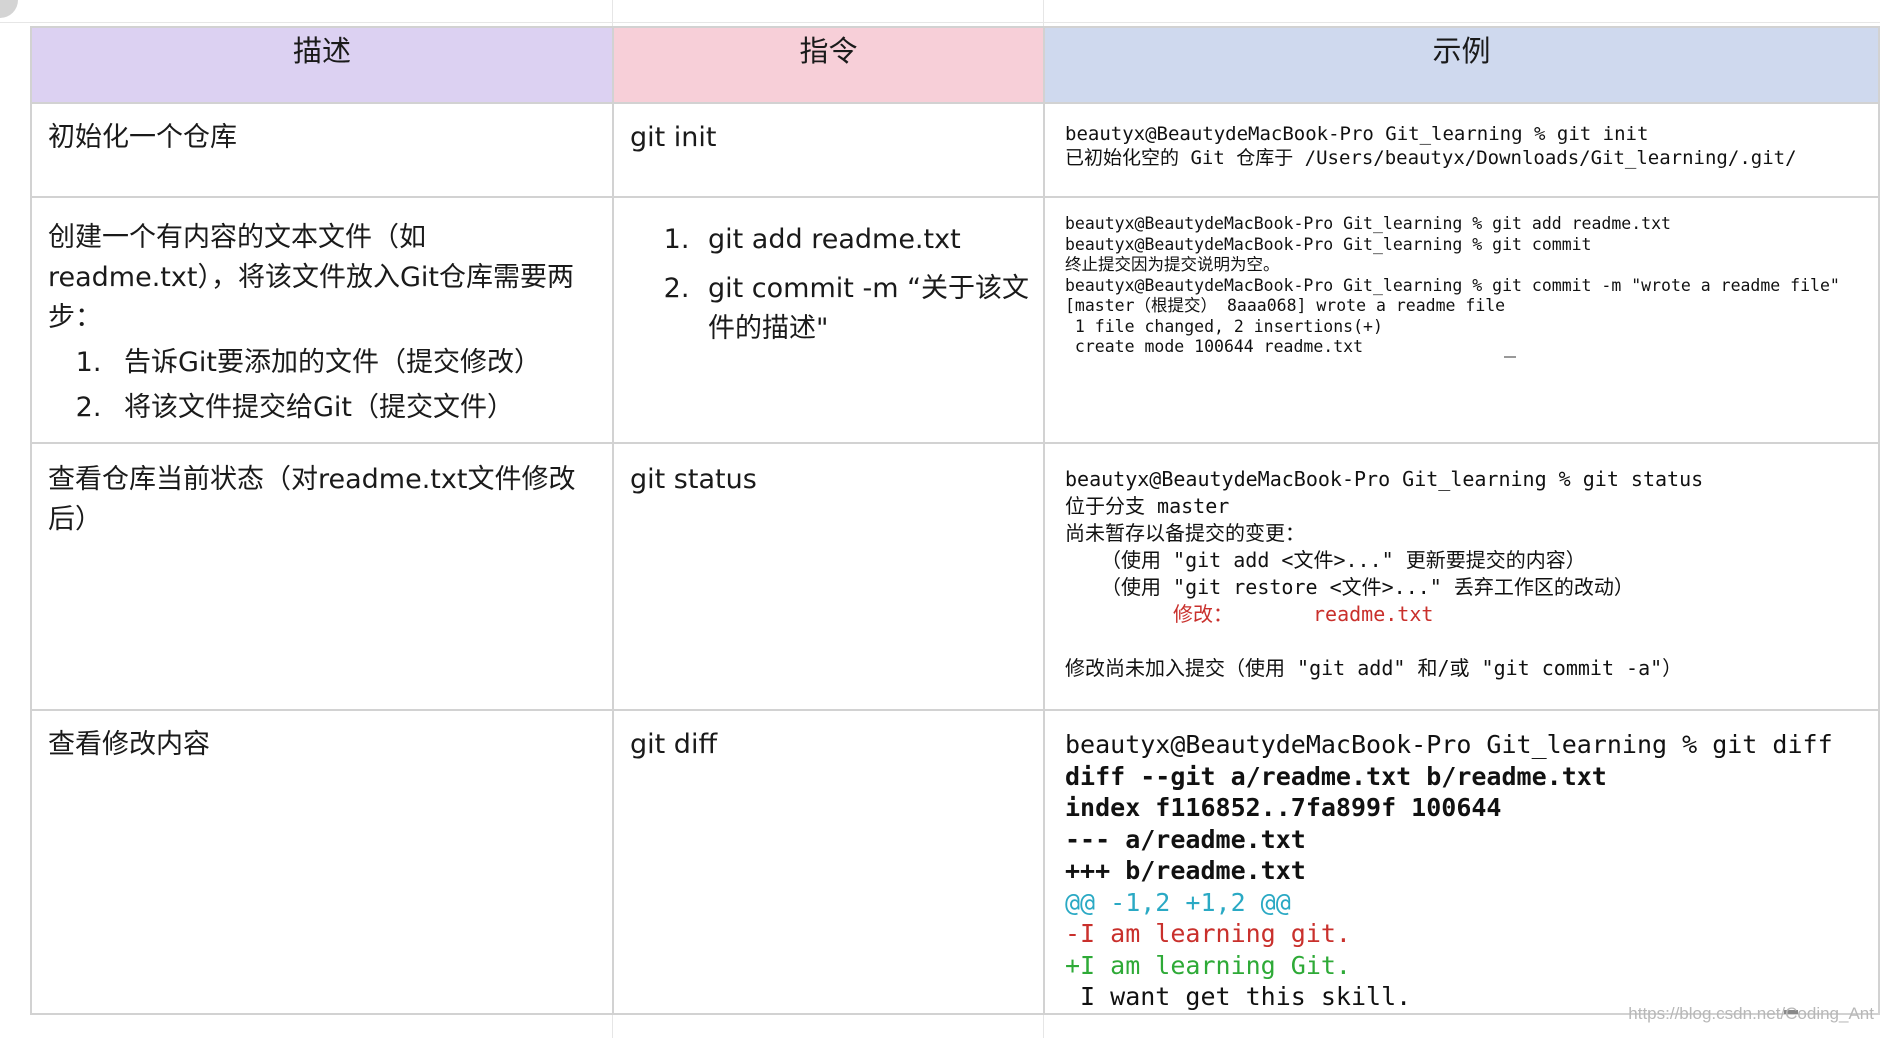  Describe the element at coordinates (312, 499) in the screenshot. I see `description-text: 查看仓库当前状态（对readme.txt文件修改后）` at that location.